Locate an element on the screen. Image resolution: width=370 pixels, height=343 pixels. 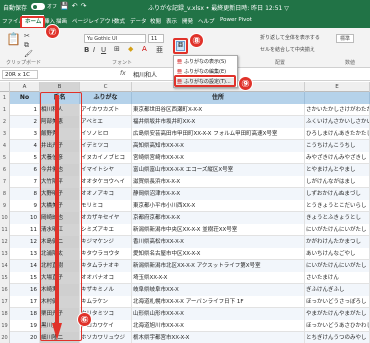
cell-address: 新潟県新潟市中央区XX-X-X 並樹荘XX号室 is located at coordinates (218, 230).